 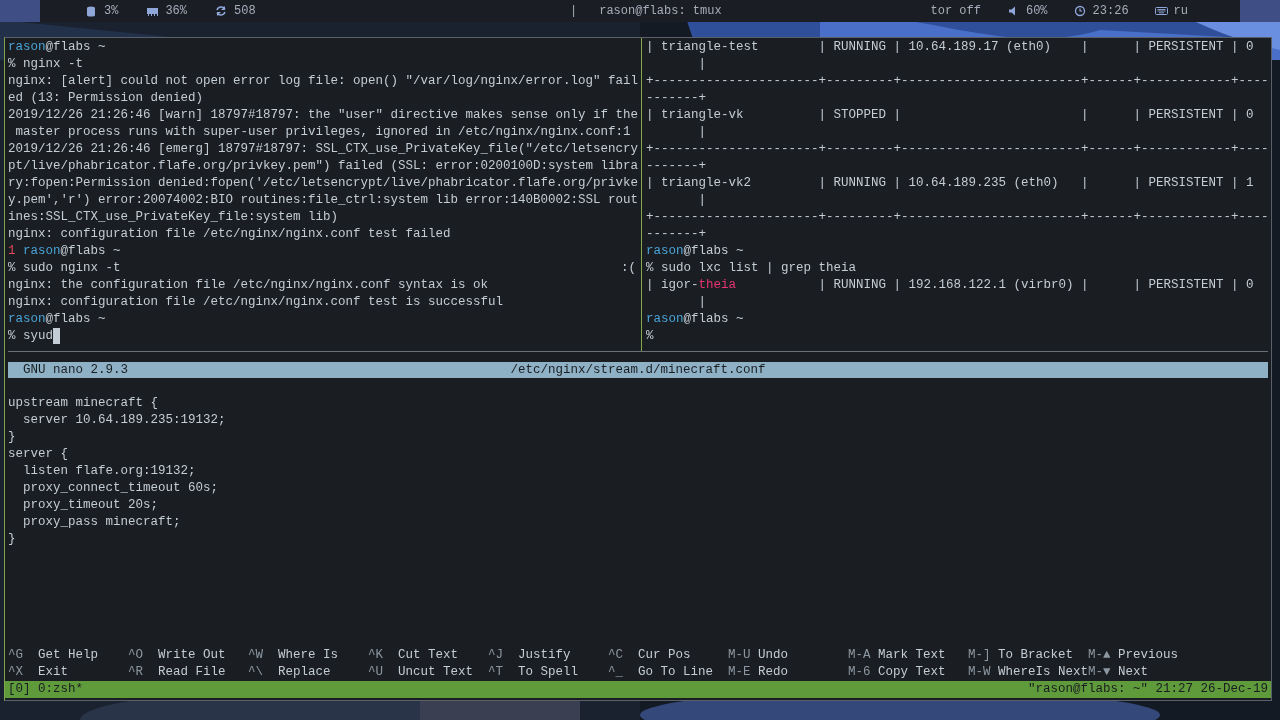 I want to click on shortcut-label: Read File, so click(x=192, y=672).